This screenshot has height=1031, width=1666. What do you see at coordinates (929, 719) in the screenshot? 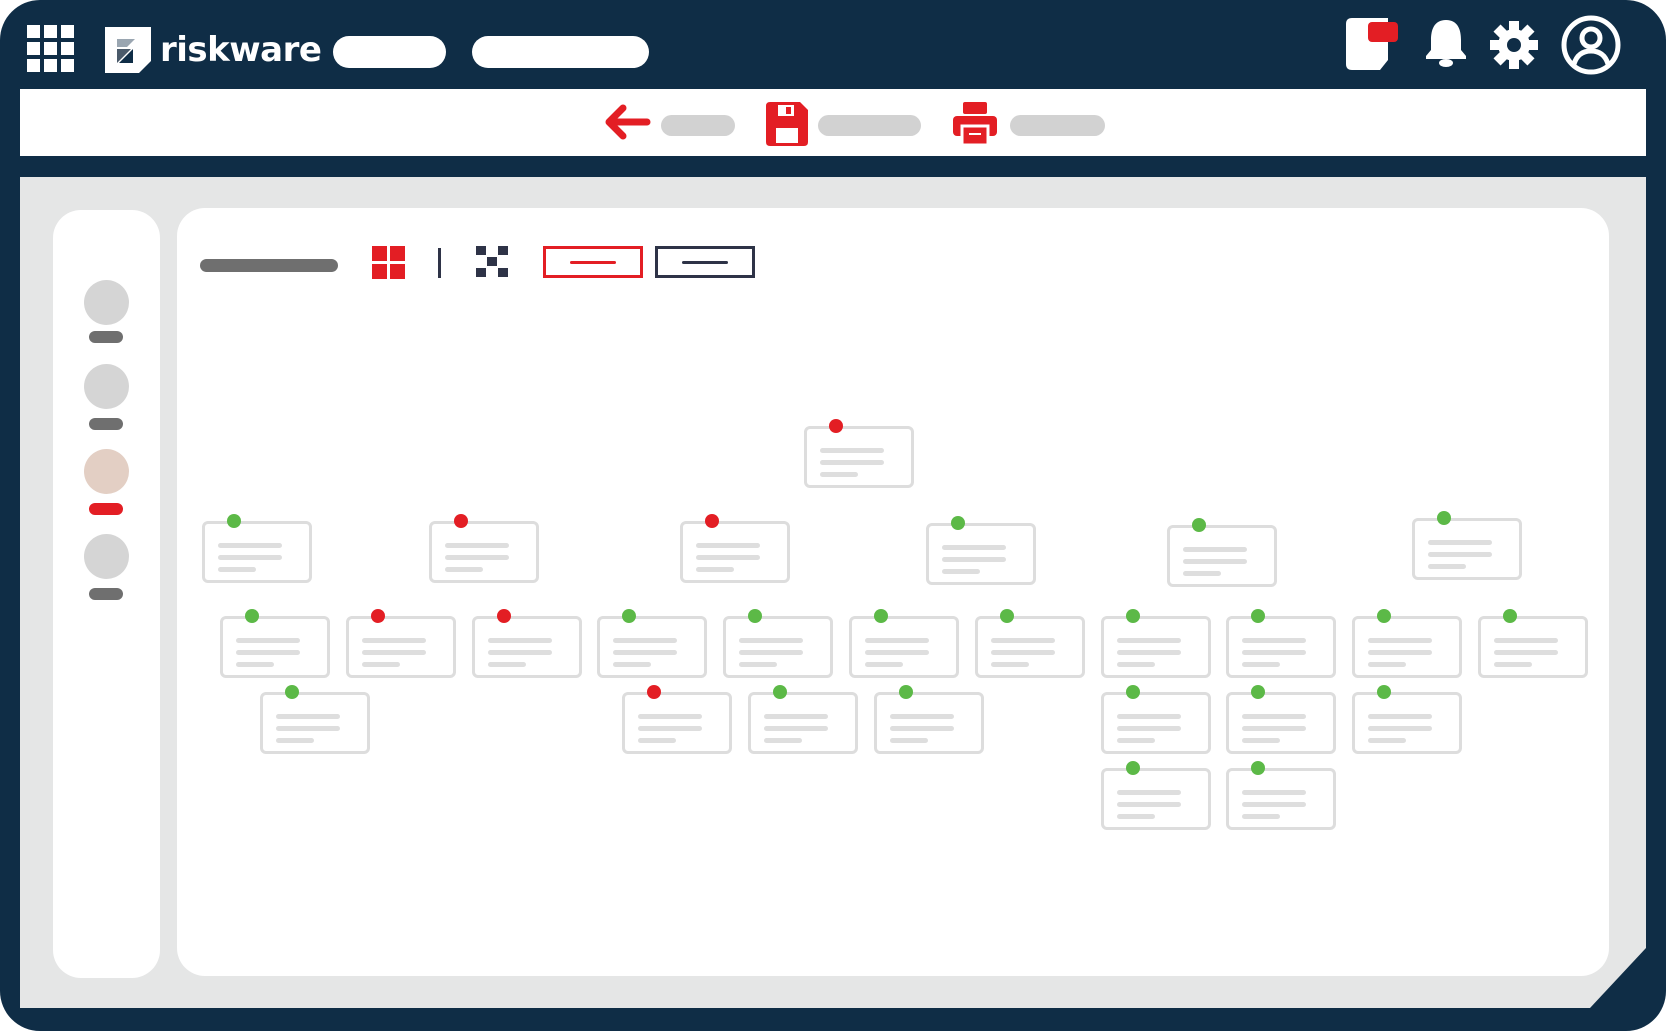
I see `org-card-d4` at bounding box center [929, 719].